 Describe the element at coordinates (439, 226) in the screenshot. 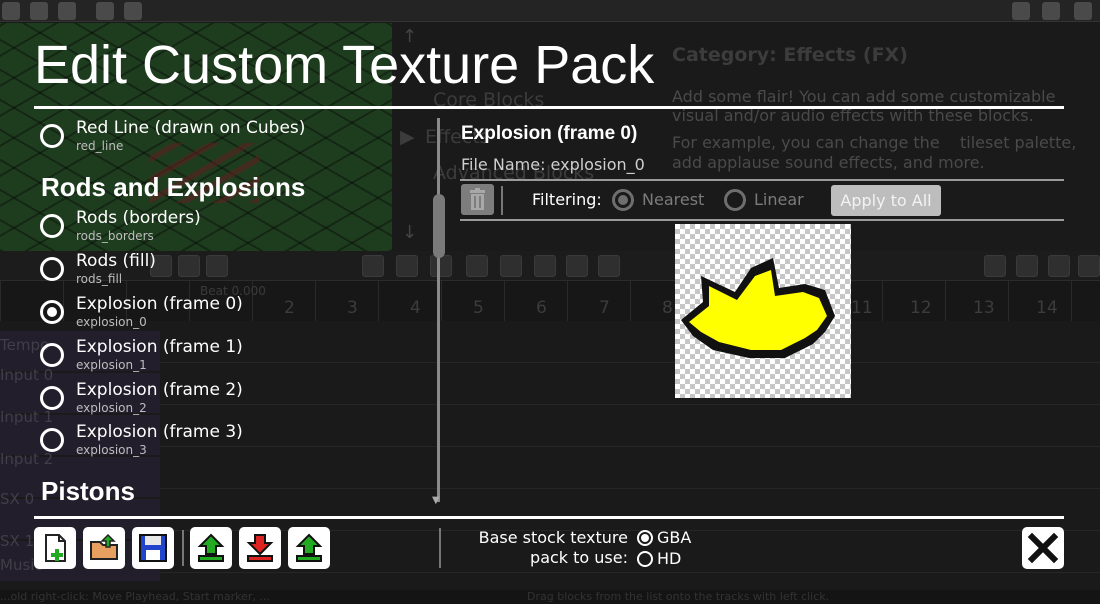

I see `list-scrollbar-thumb` at that location.